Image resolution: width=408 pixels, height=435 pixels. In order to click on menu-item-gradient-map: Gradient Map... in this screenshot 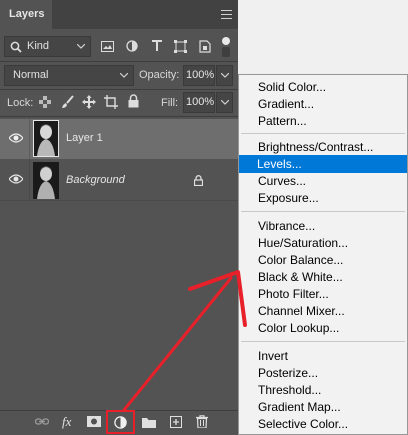, I will do `click(323, 407)`.